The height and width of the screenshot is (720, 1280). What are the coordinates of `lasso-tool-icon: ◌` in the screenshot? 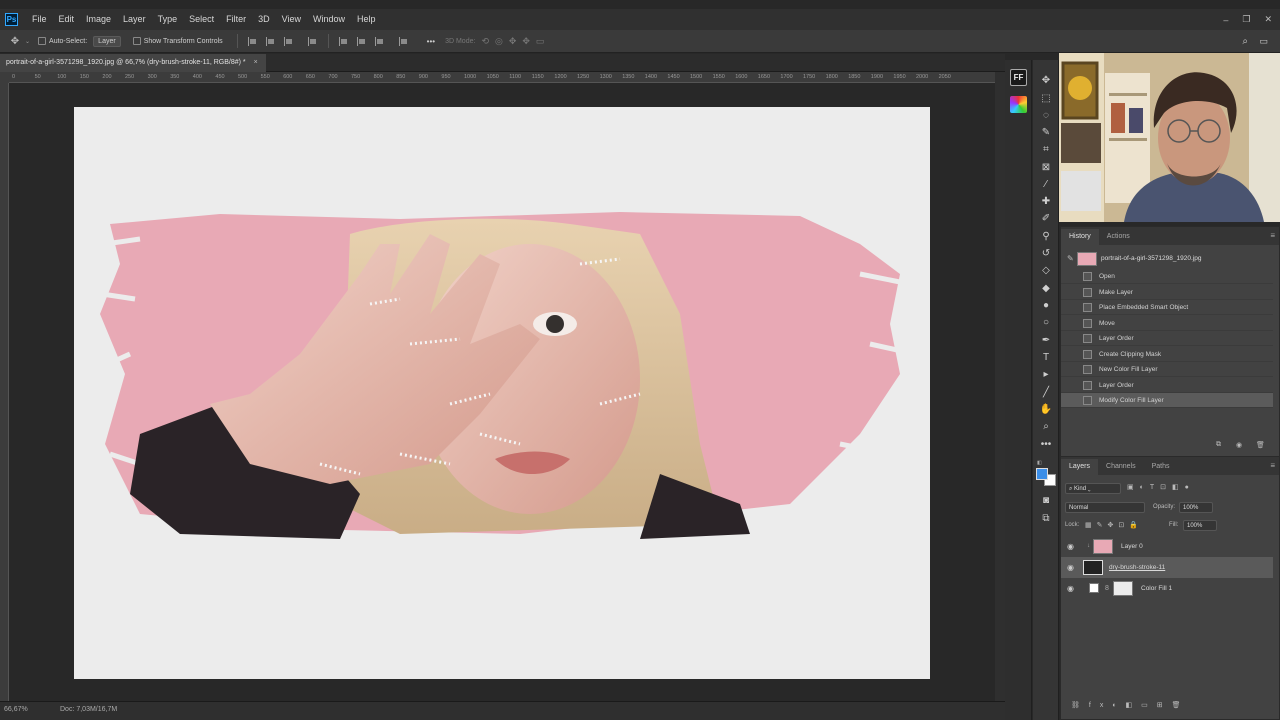 It's located at (1046, 115).